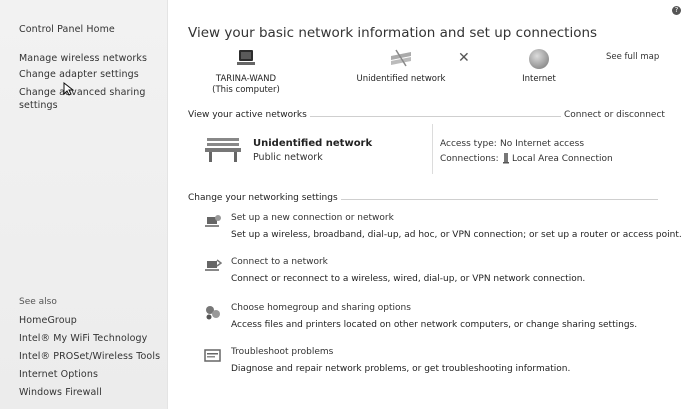  I want to click on adapter-icon, so click(506, 158).